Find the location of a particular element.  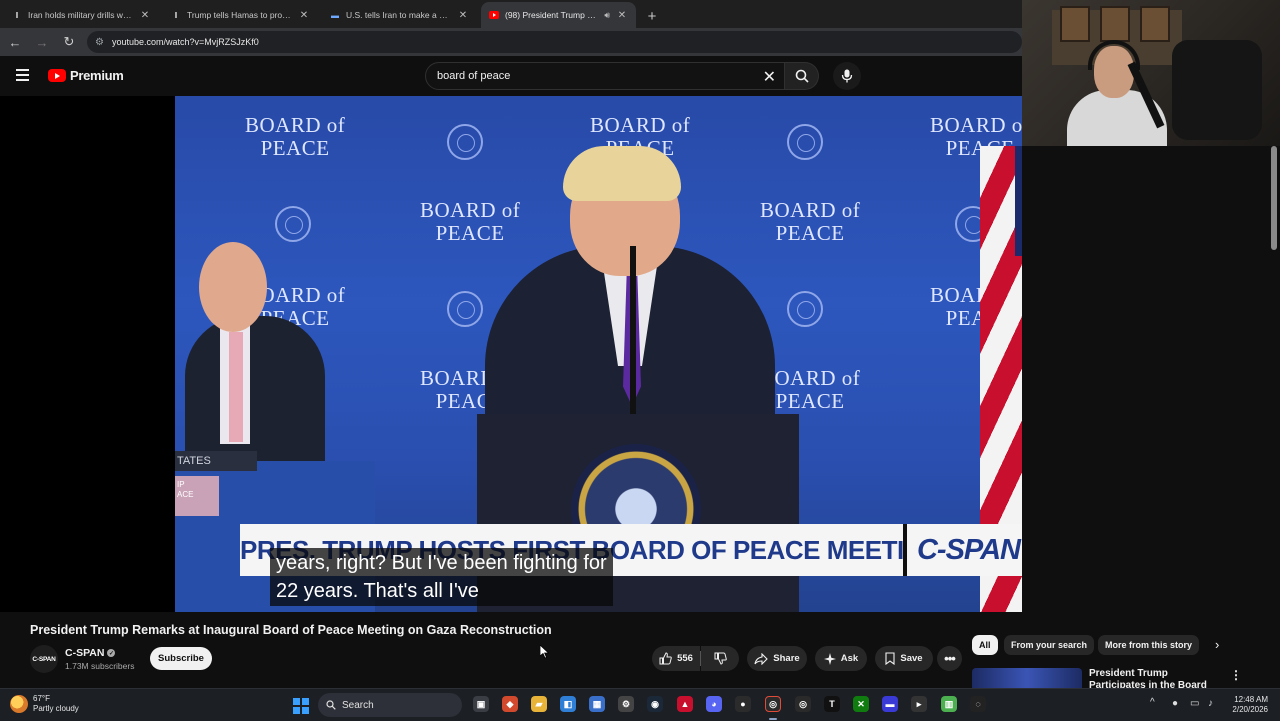

back-button: ← is located at coordinates (15, 42).